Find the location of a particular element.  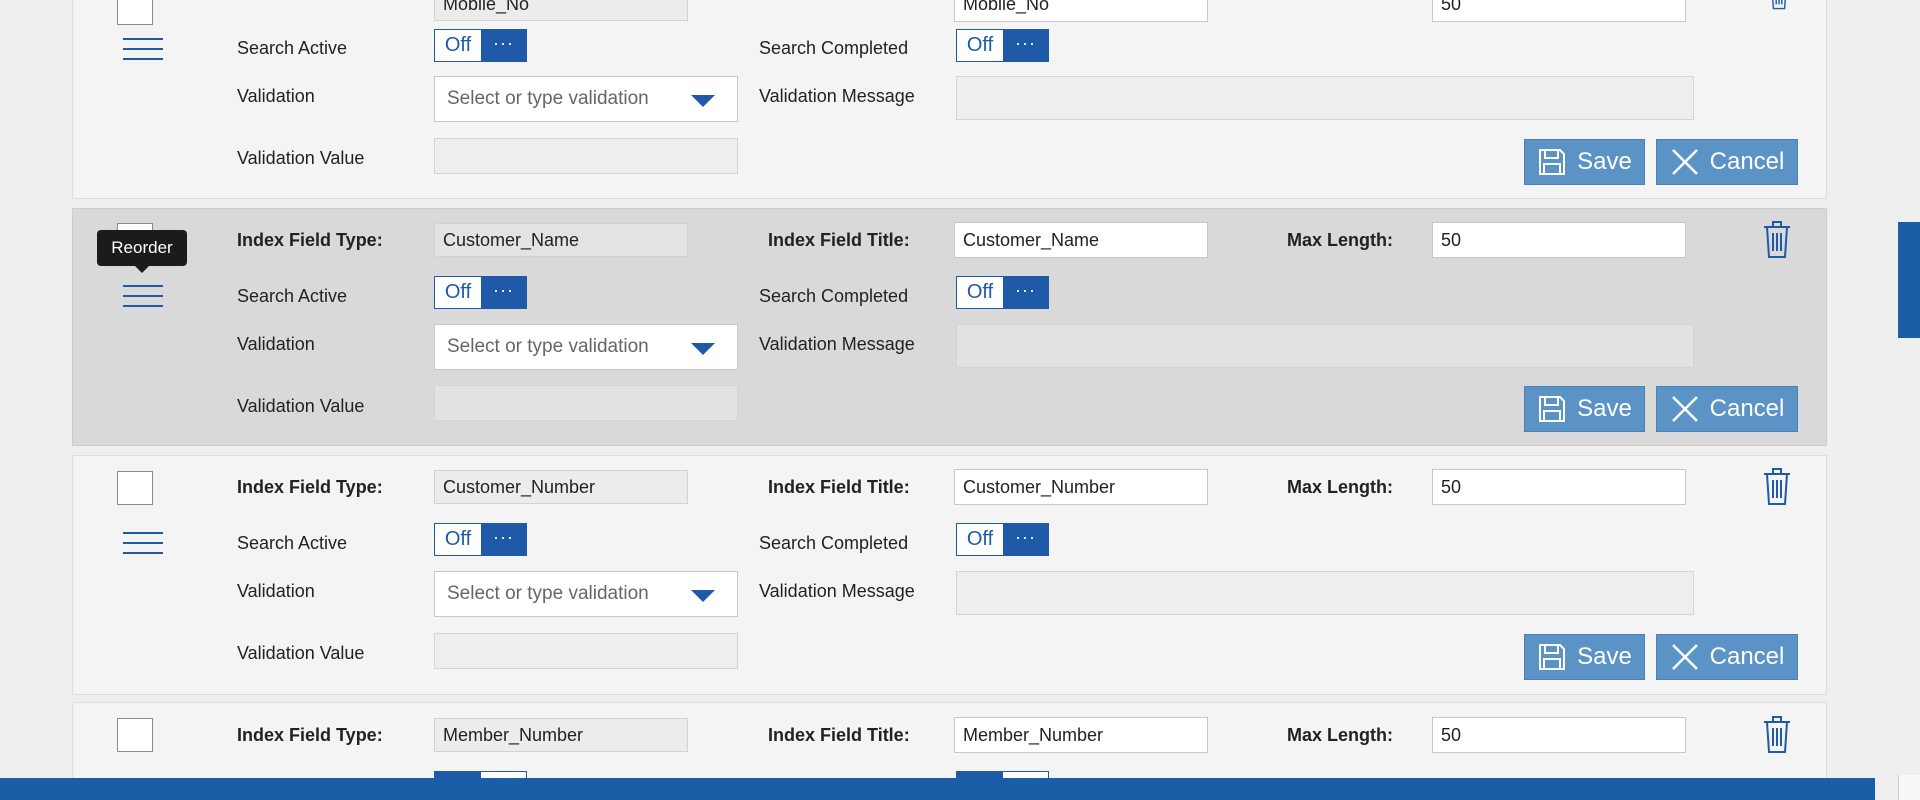

index-field-title-input: Mobile_No is located at coordinates (1081, 11).